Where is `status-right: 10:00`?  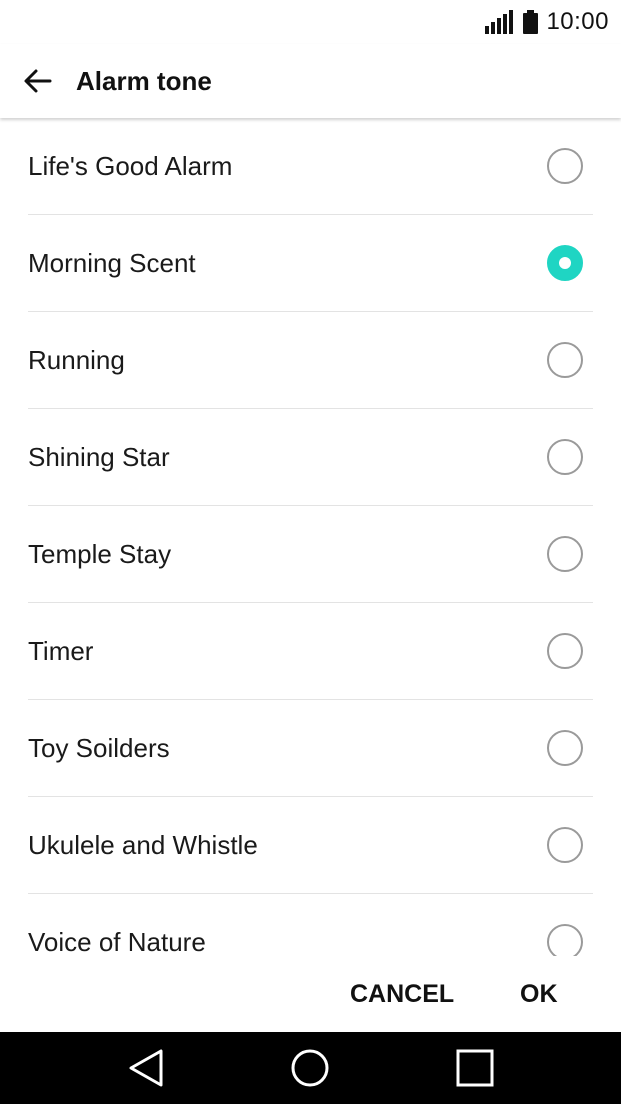
status-right: 10:00 is located at coordinates (547, 22).